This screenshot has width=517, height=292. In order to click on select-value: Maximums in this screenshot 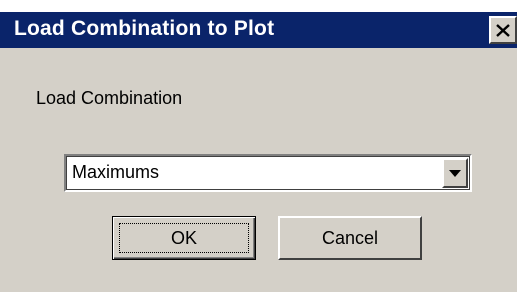, I will do `click(116, 172)`.